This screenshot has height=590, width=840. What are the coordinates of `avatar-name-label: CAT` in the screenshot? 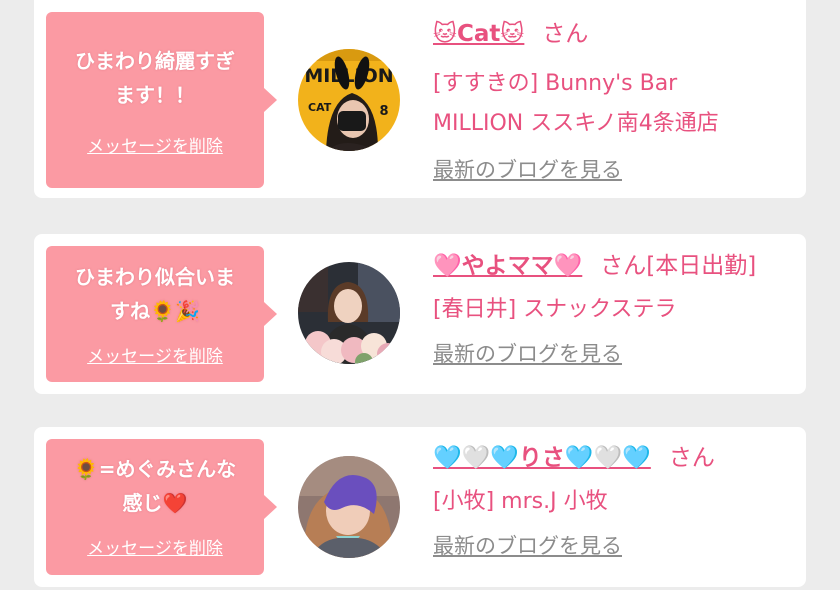 It's located at (320, 107).